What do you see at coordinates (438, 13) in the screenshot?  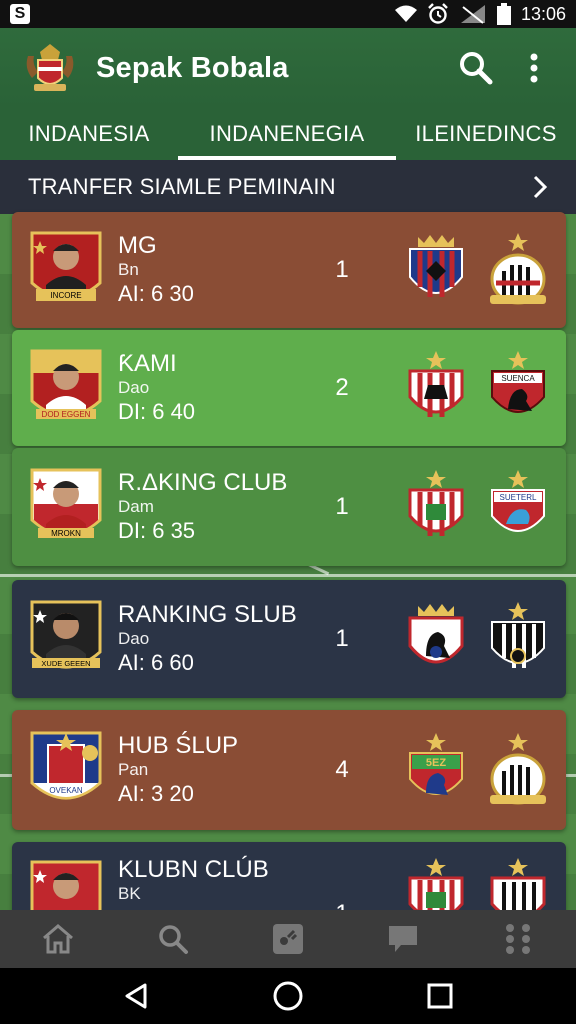 I see `alarm-icon` at bounding box center [438, 13].